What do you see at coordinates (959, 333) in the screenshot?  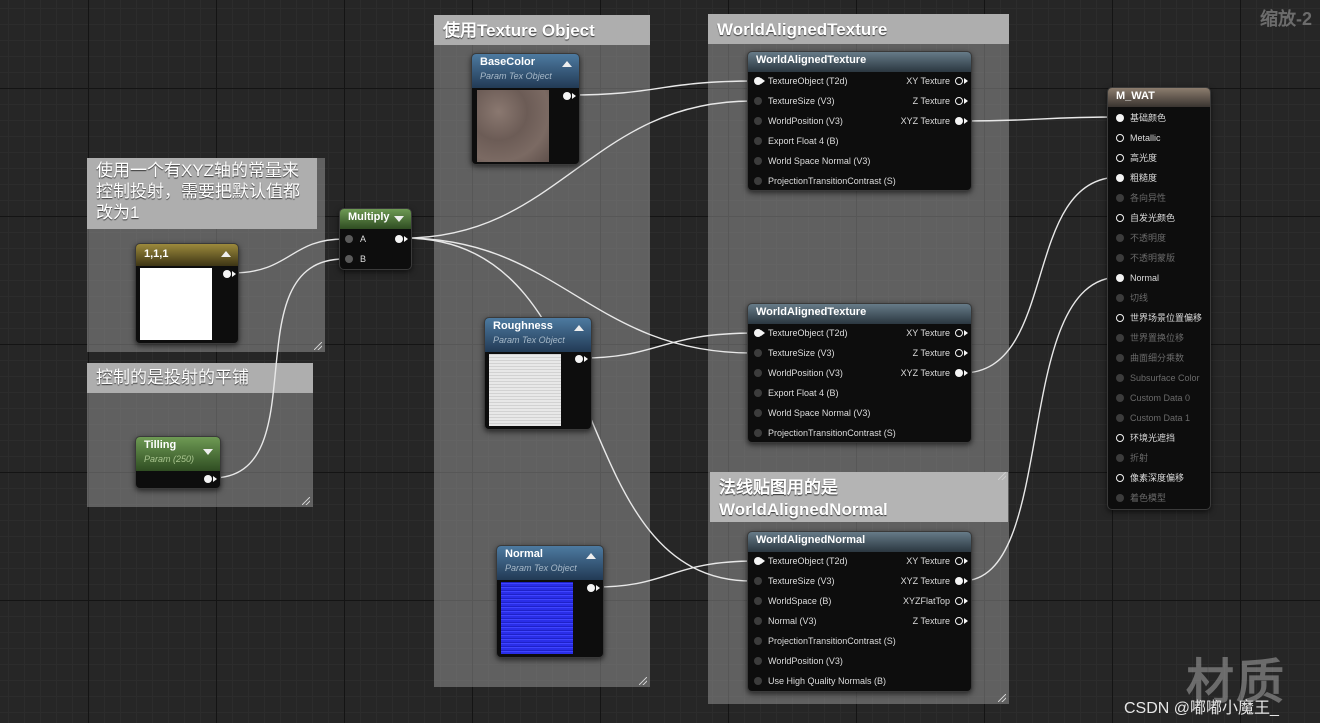 I see `wat2-out-xy-pin` at bounding box center [959, 333].